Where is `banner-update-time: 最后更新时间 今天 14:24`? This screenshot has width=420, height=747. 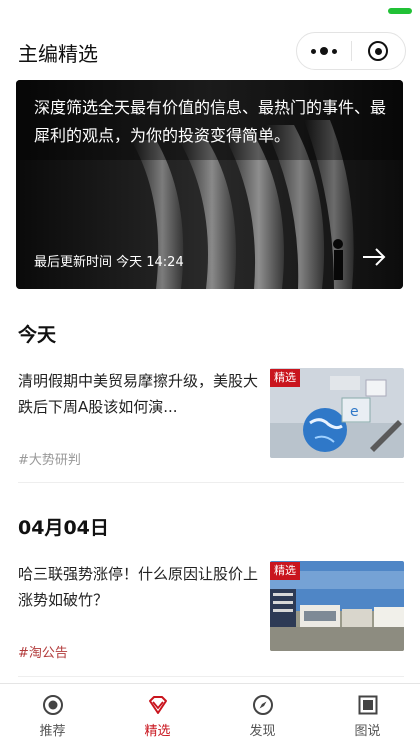
banner-update-time: 最后更新时间 今天 14:24 is located at coordinates (109, 262).